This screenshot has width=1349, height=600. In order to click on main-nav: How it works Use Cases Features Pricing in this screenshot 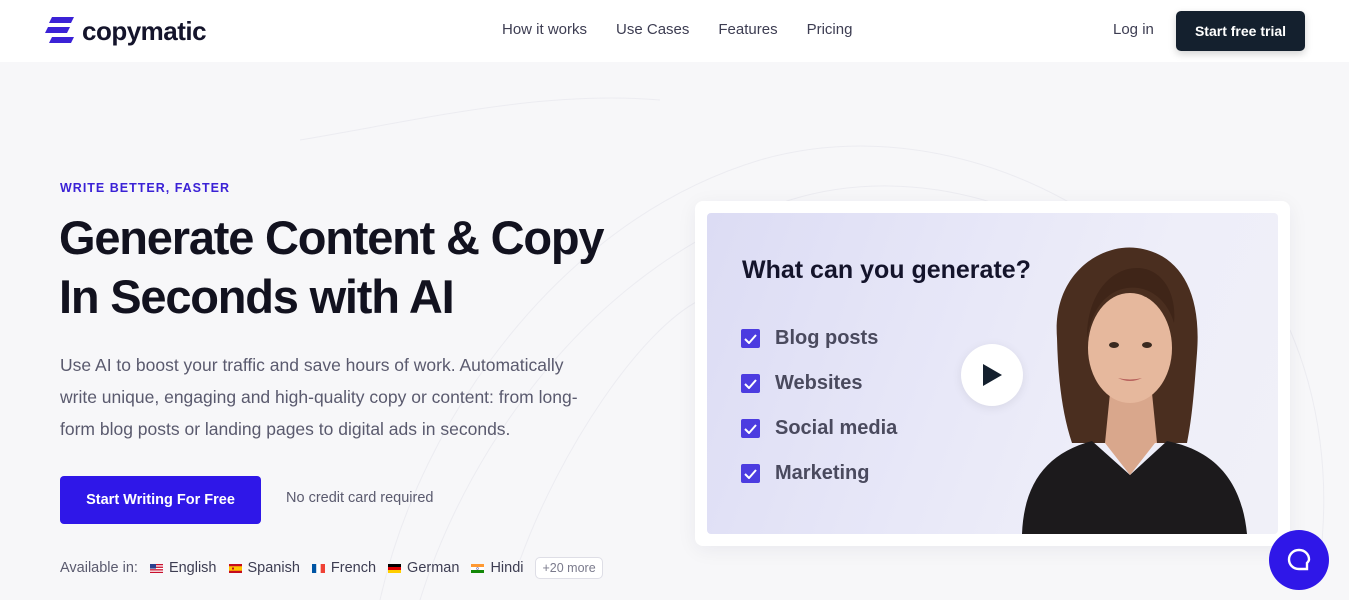, I will do `click(691, 29)`.